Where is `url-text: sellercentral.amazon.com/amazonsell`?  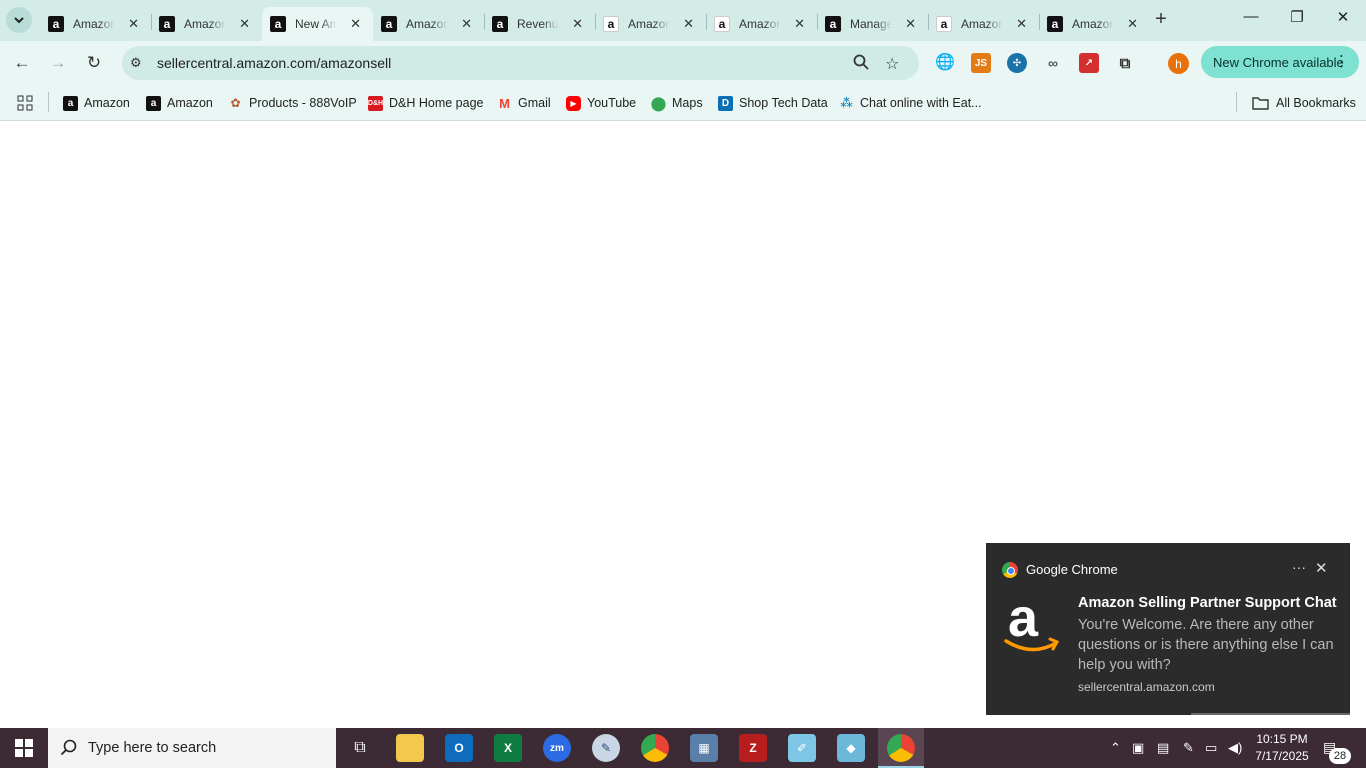 url-text: sellercentral.amazon.com/amazonsell is located at coordinates (274, 63).